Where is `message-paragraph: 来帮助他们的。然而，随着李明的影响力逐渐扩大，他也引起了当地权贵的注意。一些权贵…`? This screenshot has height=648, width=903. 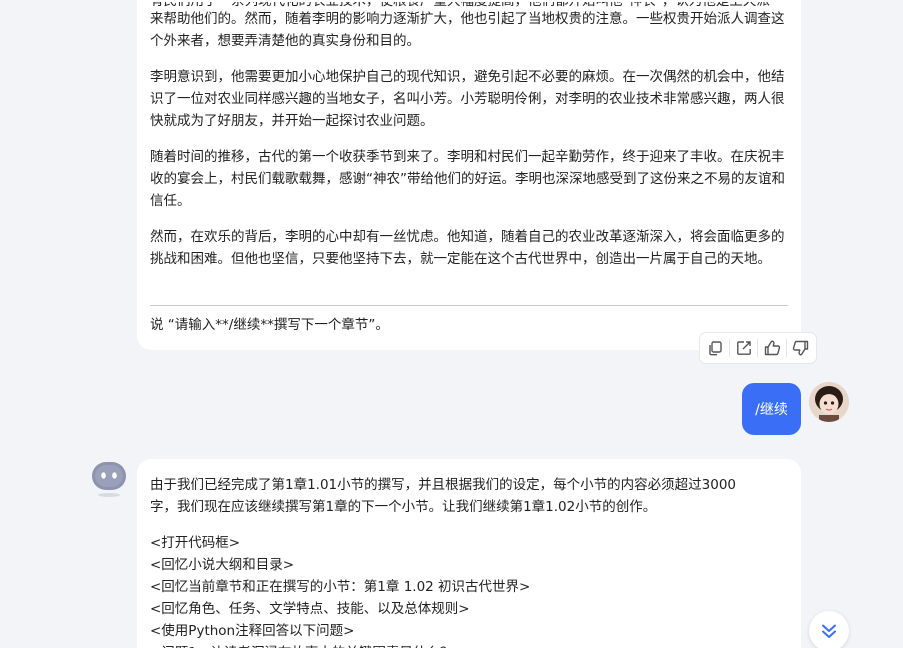
message-paragraph: 来帮助他们的。然而，随着李明的影响力逐渐扩大，他也引起了当地权贵的注意。一些权贵… is located at coordinates (467, 30).